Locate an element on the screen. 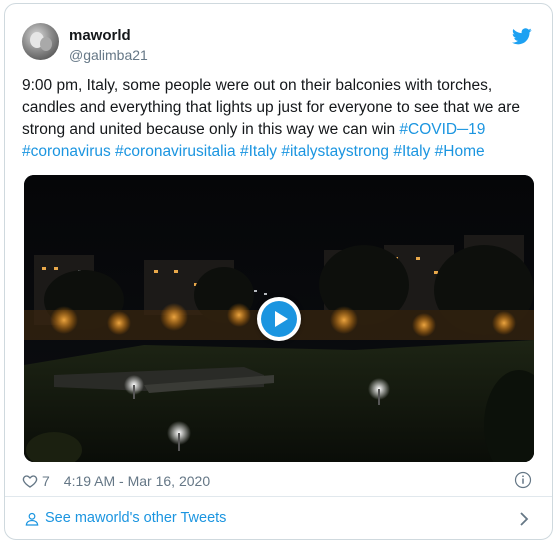  display-name: maworld is located at coordinates (100, 35).